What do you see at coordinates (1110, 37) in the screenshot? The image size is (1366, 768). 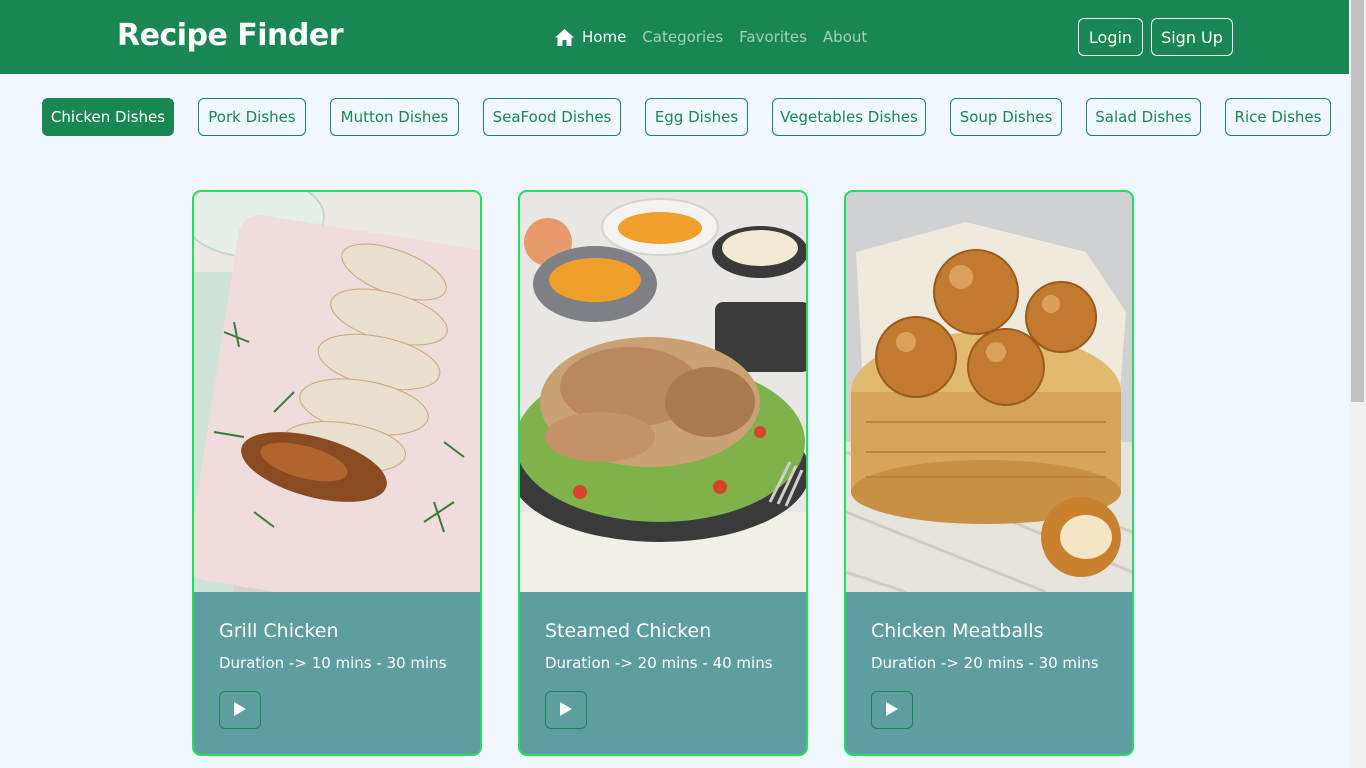 I see `login-button: Login` at bounding box center [1110, 37].